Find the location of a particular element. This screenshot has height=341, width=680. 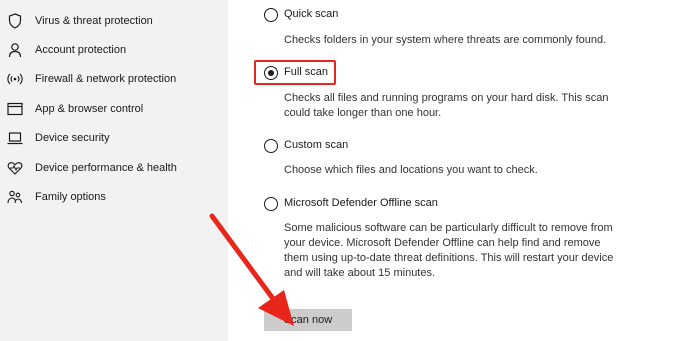

custom-scan-label: Custom scan is located at coordinates (316, 145).